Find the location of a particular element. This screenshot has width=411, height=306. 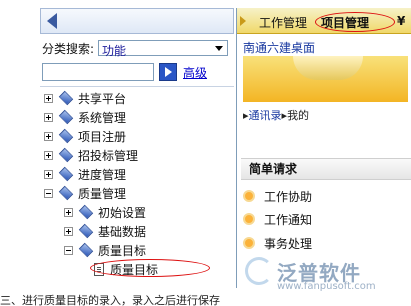

search-label: 分类搜索: is located at coordinates (68, 48).